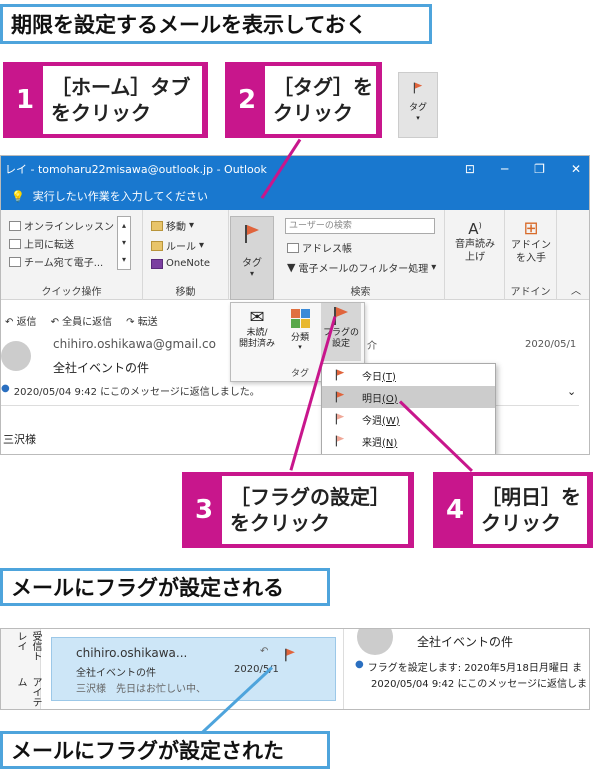 The height and width of the screenshot is (773, 600). Describe the element at coordinates (157, 225) in the screenshot. I see `folder-icon` at that location.